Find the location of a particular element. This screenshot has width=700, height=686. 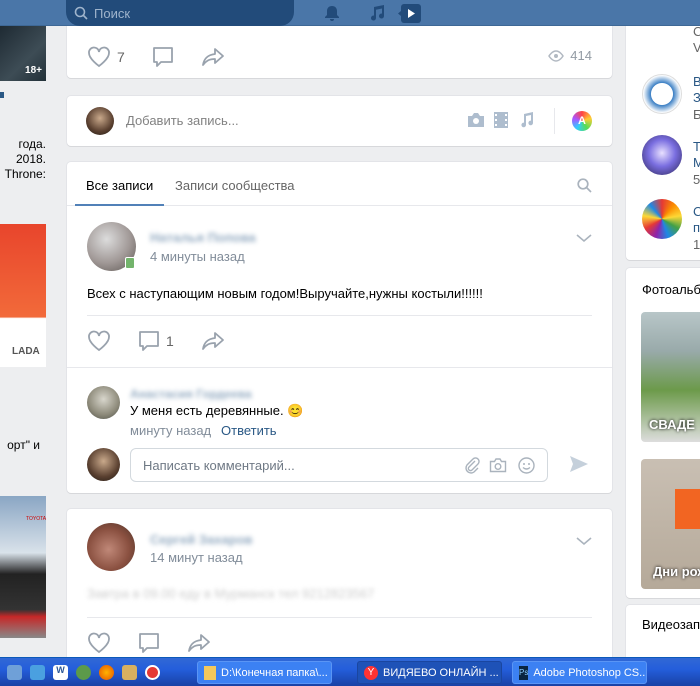

photo-albums-panel: Фотоальб СВАДЕ Дни рож is located at coordinates (663, 433).